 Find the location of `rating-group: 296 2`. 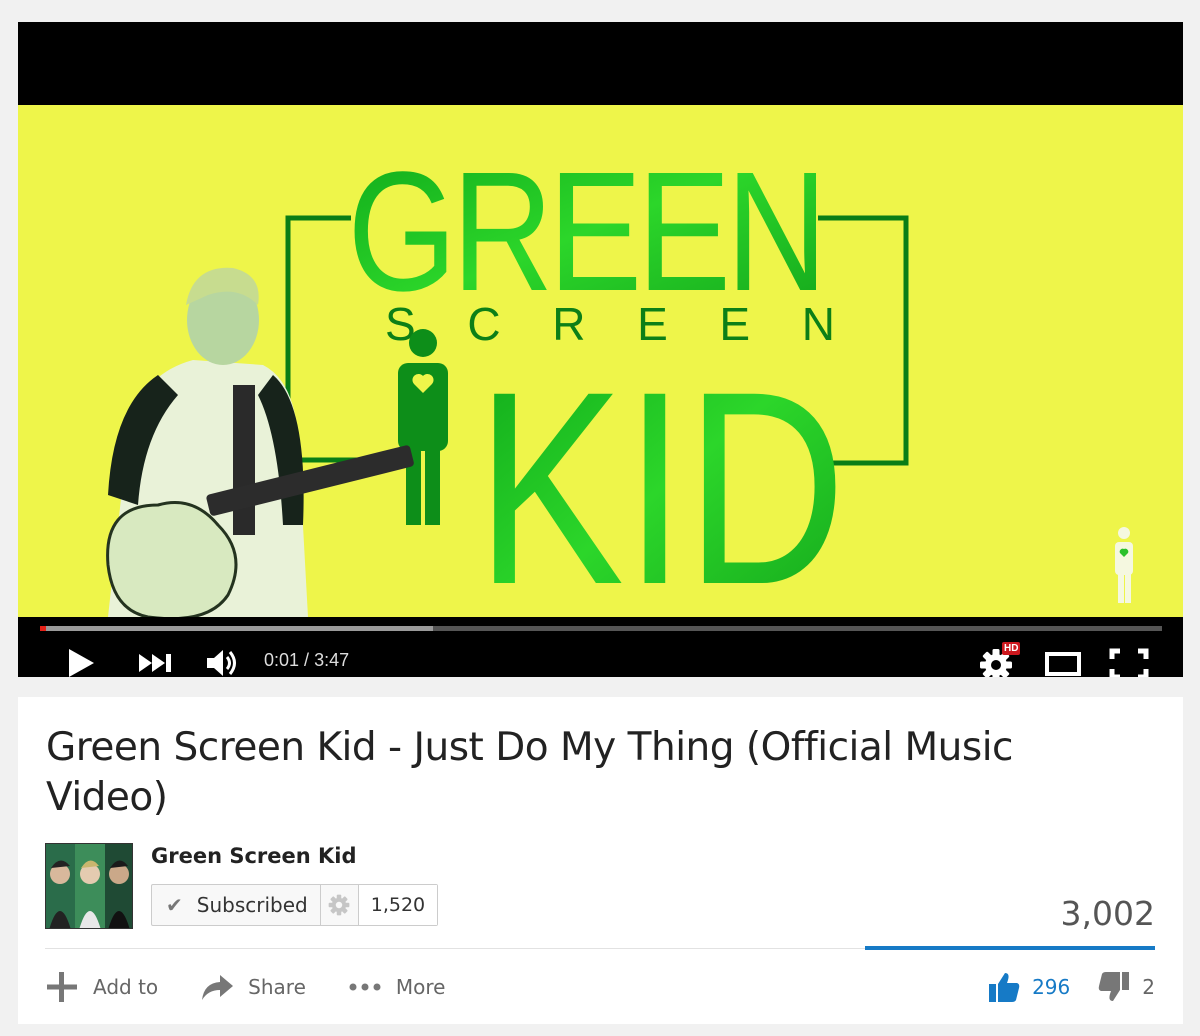

rating-group: 296 2 is located at coordinates (1071, 987).